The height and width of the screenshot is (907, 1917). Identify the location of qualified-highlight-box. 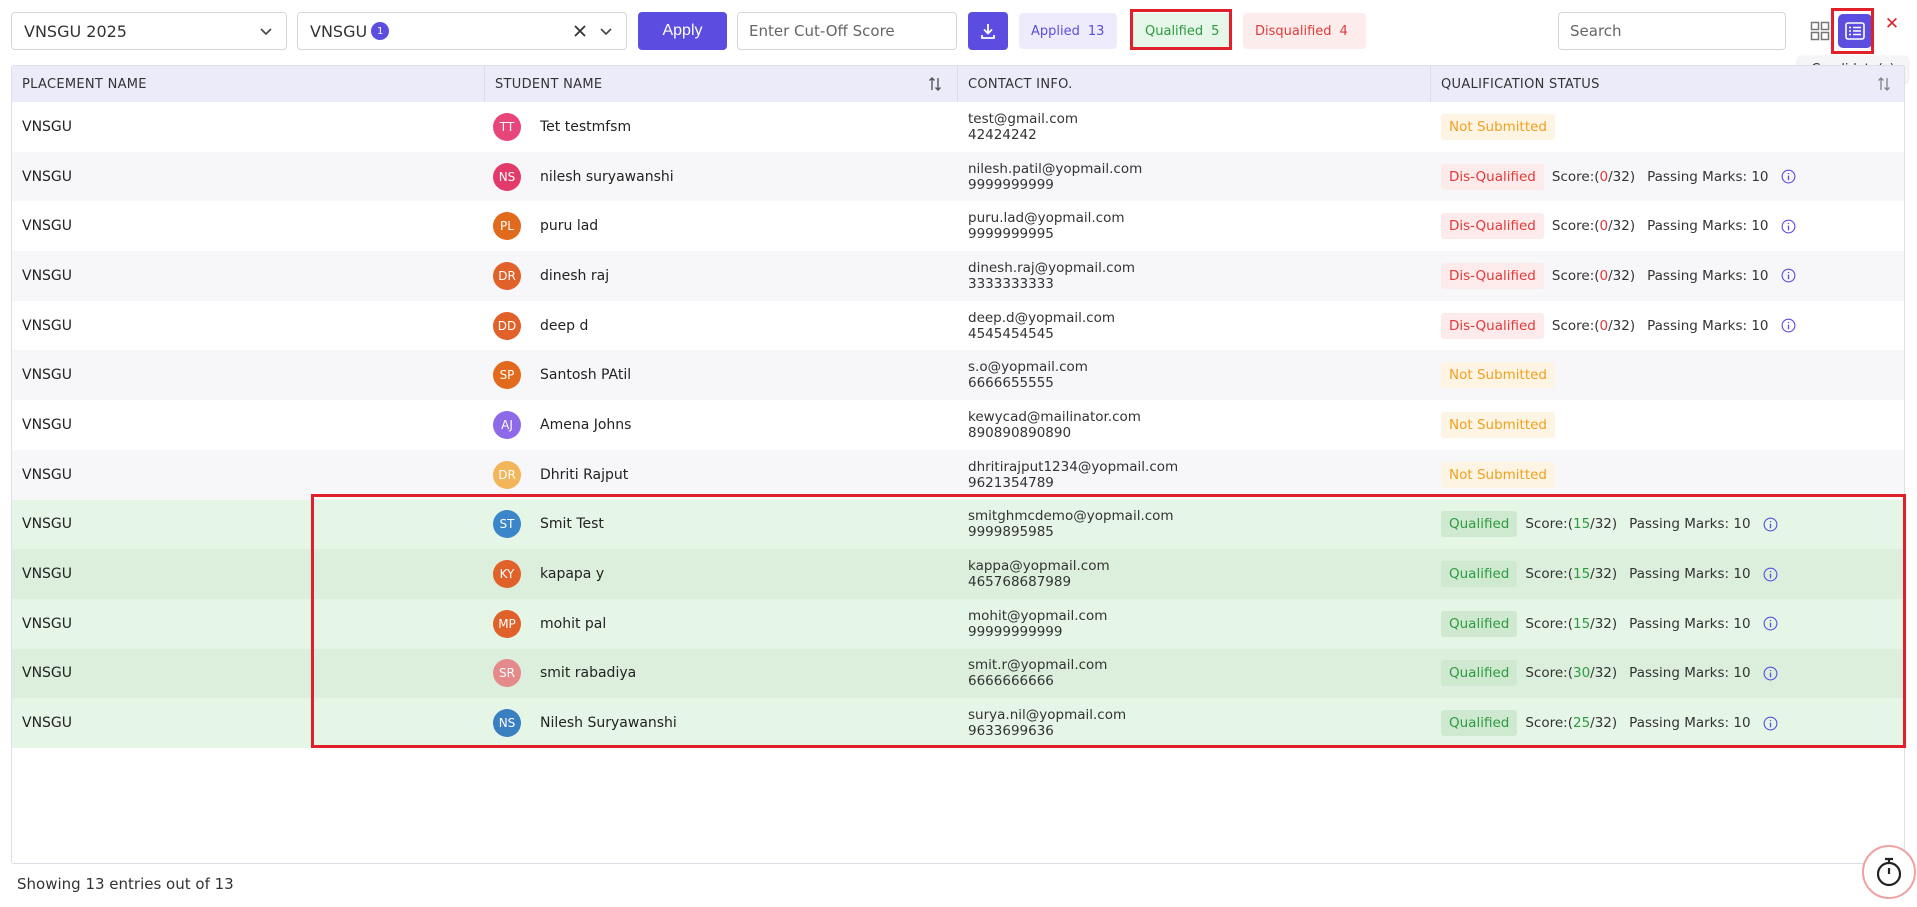
(1181, 29).